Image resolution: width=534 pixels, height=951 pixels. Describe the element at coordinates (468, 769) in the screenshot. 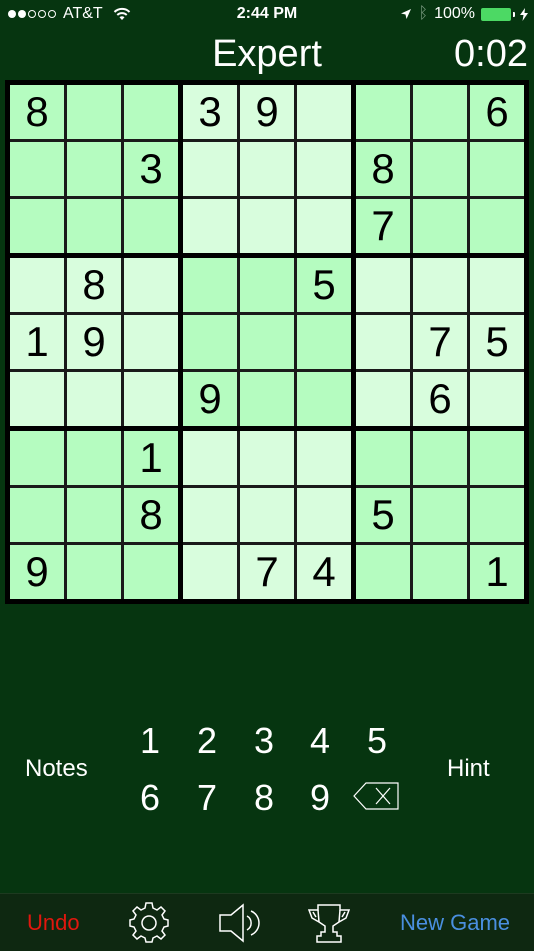

I see `hint-button: Hint` at that location.